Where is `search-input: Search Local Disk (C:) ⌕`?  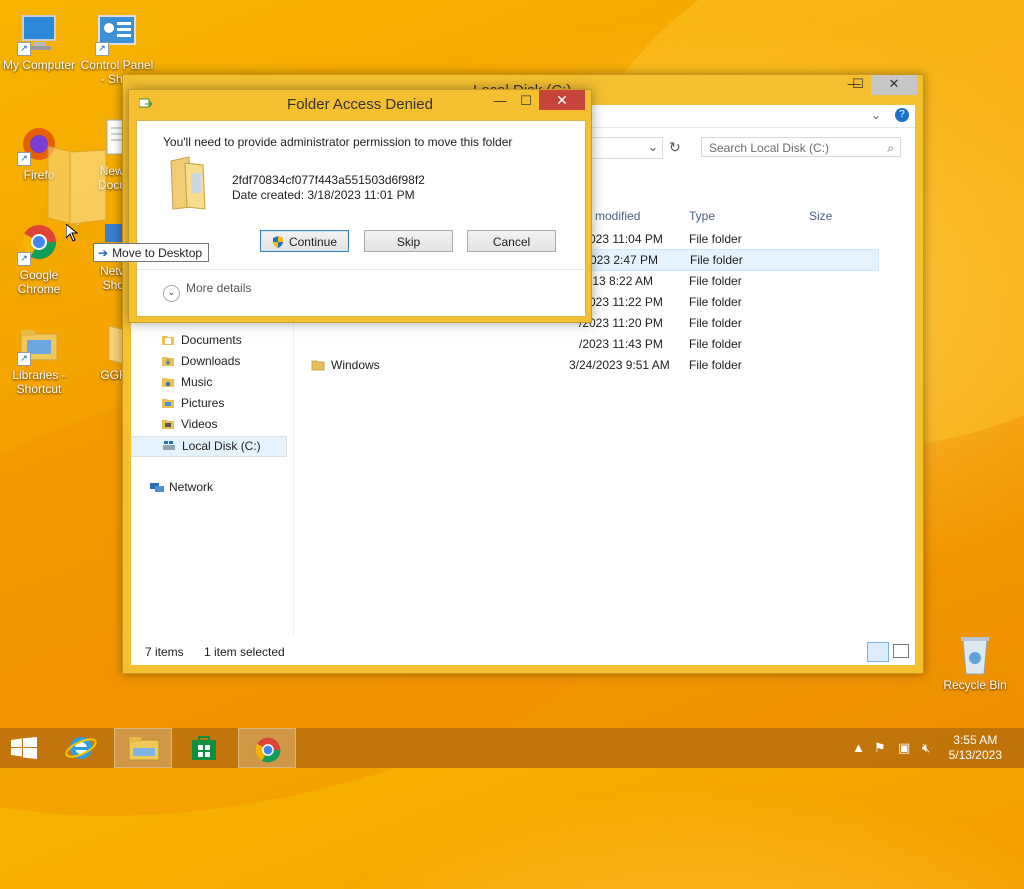 search-input: Search Local Disk (C:) ⌕ is located at coordinates (801, 147).